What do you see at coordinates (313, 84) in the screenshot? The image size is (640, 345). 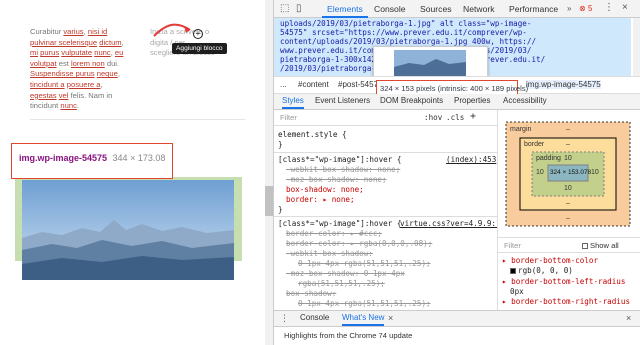 I see `breadcrumb-content: #content` at bounding box center [313, 84].